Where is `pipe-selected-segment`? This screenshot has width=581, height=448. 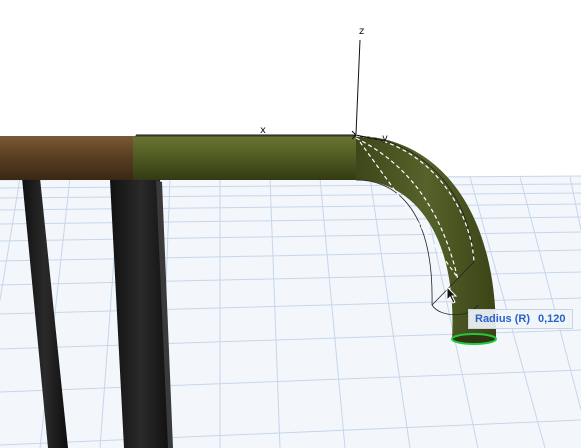 pipe-selected-segment is located at coordinates (245, 158).